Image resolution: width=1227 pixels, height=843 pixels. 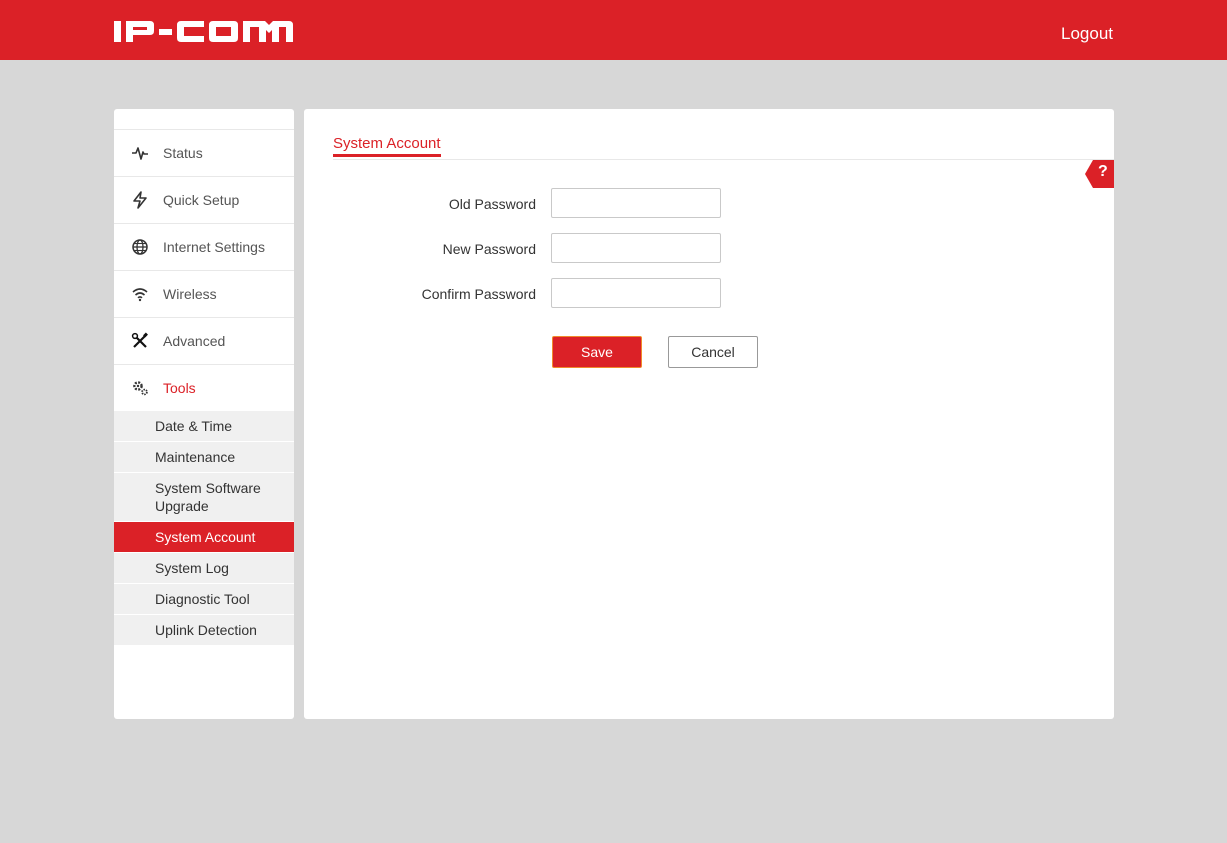 I want to click on submenu-item-maintenance: Maintenance, so click(x=204, y=457).